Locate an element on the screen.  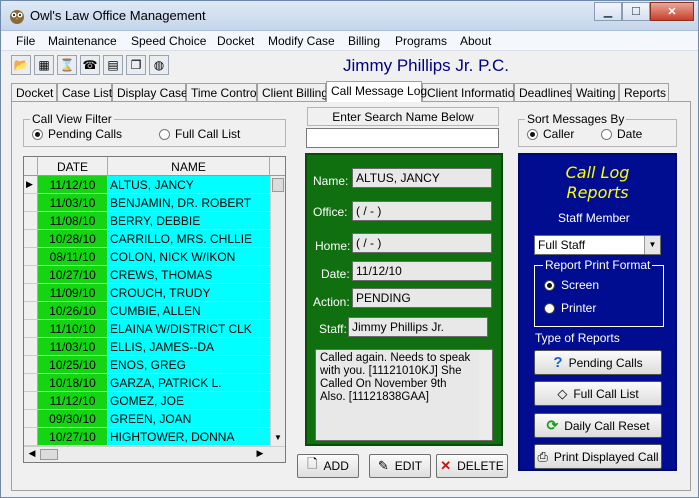
cell-date: 10/18/10 is located at coordinates (73, 383).